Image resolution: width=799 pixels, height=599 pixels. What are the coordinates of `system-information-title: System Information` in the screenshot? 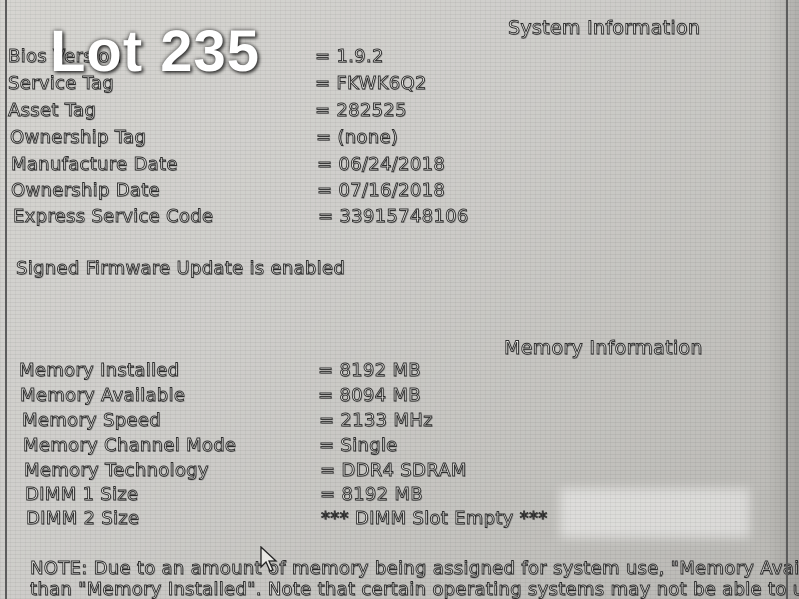 It's located at (604, 28).